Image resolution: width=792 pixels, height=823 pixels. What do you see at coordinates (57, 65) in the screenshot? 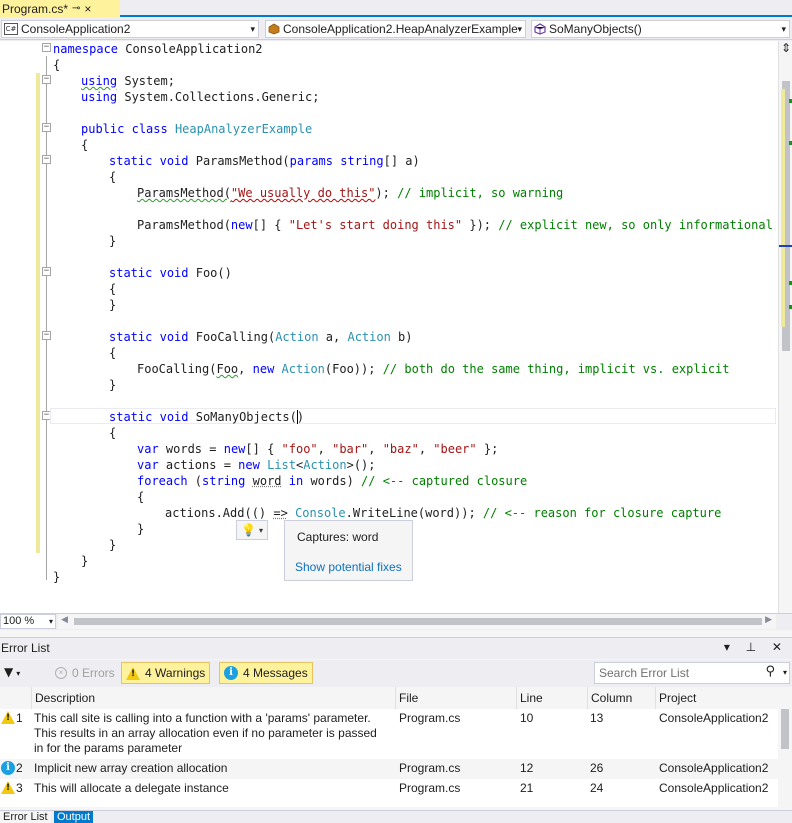
I see `code-line-2: {` at bounding box center [57, 65].